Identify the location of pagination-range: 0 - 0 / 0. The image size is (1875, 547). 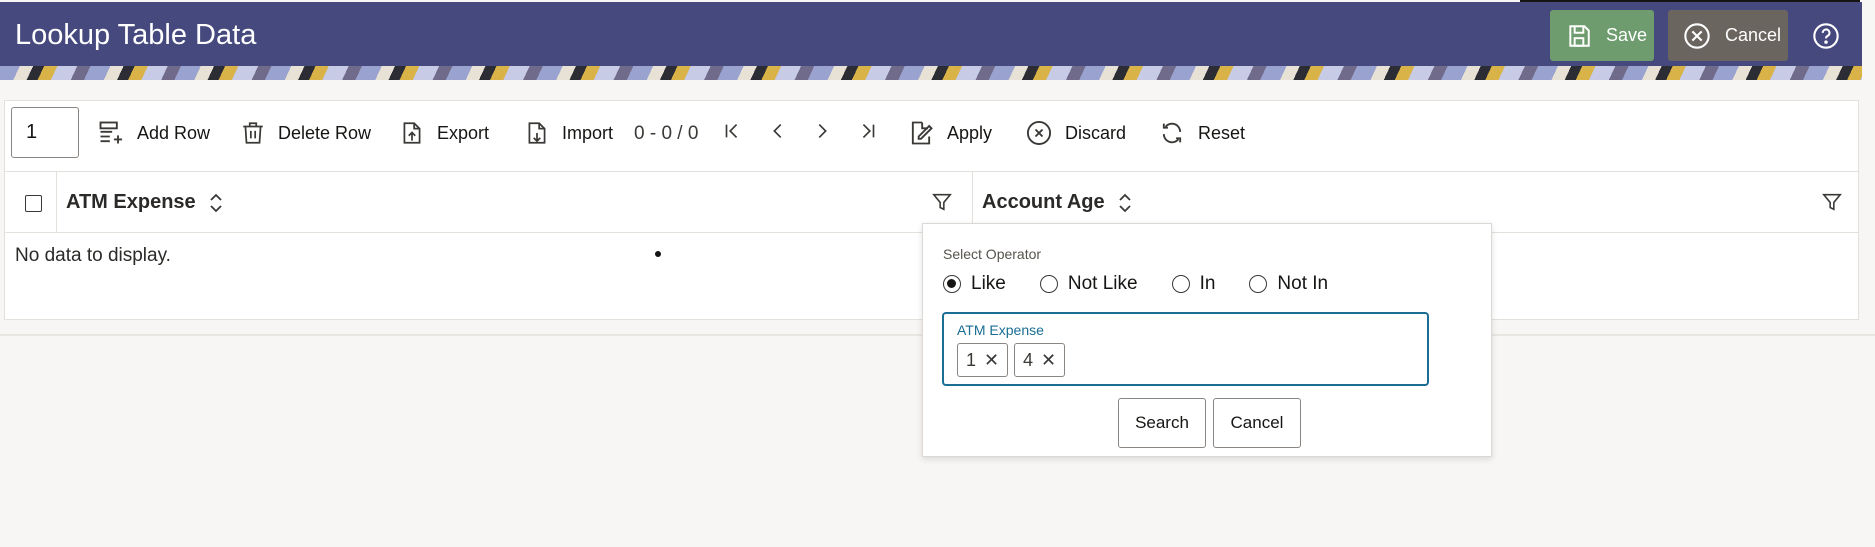
(666, 133).